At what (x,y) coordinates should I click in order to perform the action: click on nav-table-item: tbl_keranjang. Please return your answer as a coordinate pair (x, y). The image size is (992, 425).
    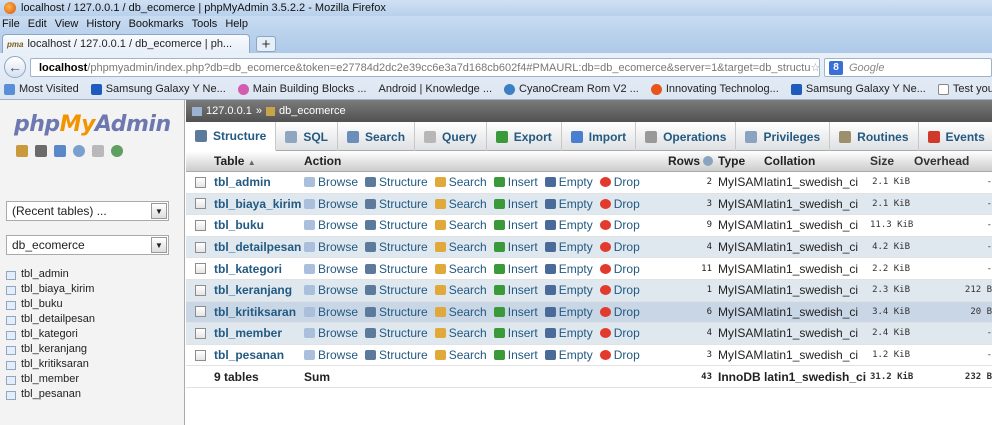
    Looking at the image, I should click on (50, 350).